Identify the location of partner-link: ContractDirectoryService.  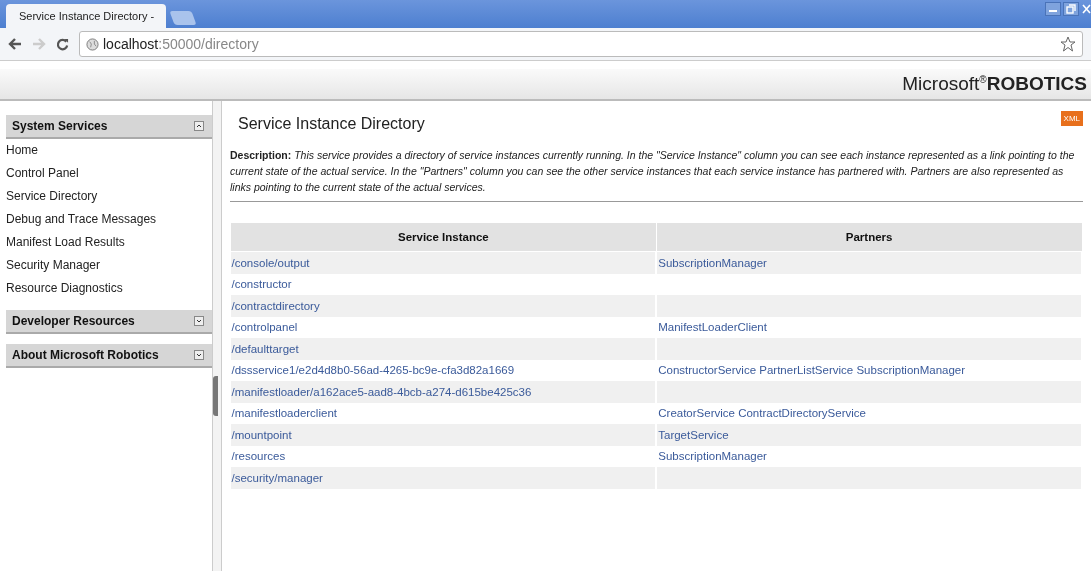
(802, 413).